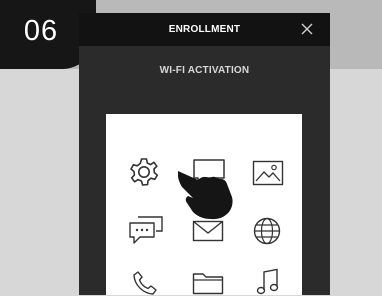  I want to click on step-number: 06, so click(41, 31).